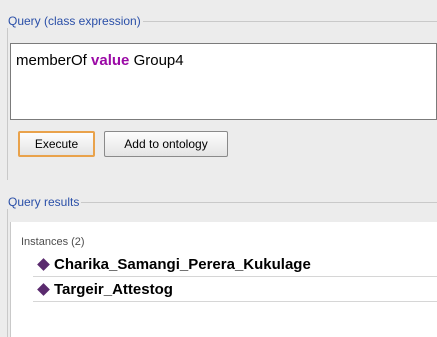 This screenshot has width=437, height=337. I want to click on instance-label: Charika_Samangi_Perera_Kukulage, so click(182, 264).